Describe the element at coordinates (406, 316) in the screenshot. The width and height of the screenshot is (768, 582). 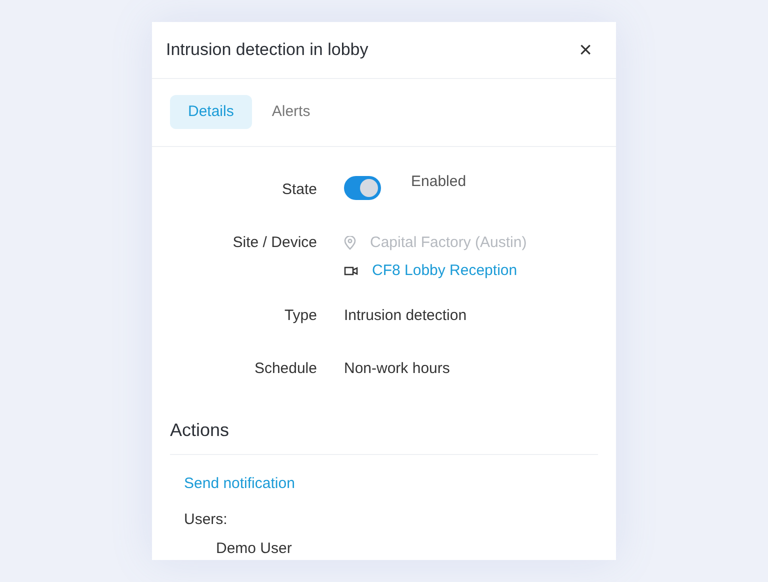
I see `field-value: Intrusion detection` at that location.